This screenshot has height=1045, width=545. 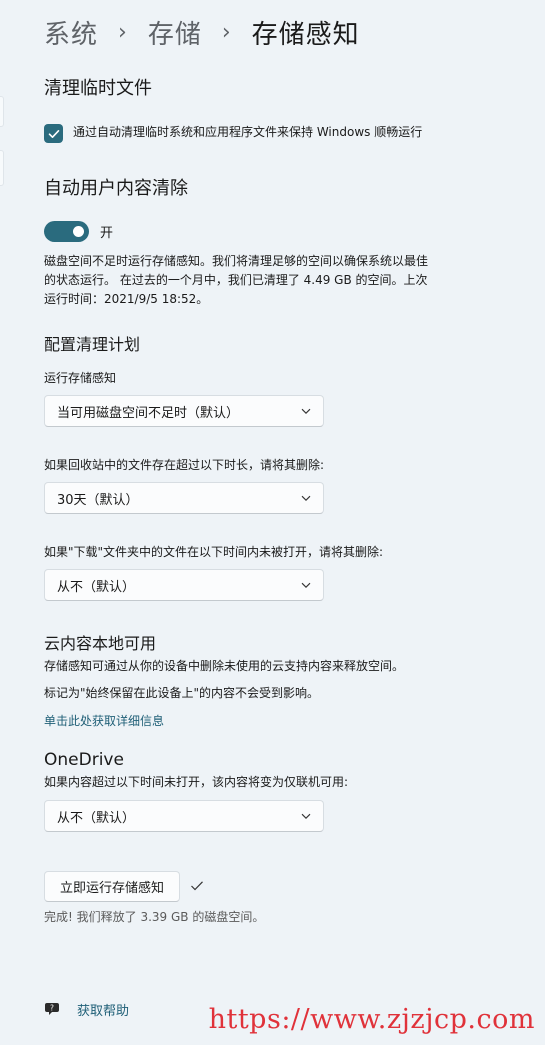 I want to click on auto-cleanup-heading: 自动用户内容清除, so click(x=116, y=188).